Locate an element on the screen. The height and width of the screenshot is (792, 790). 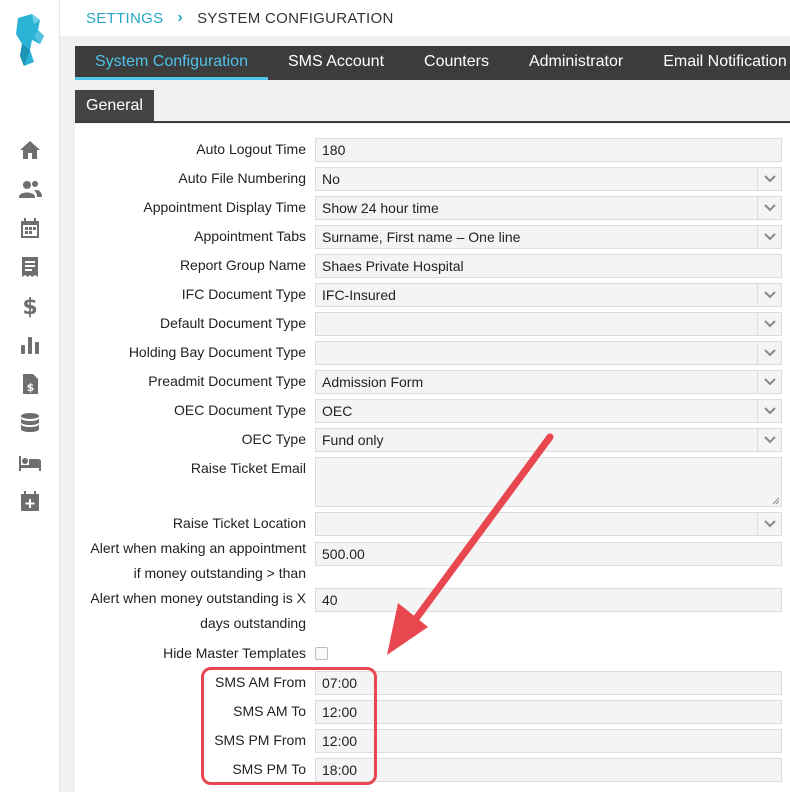
auto-logout-time-input: 180 is located at coordinates (548, 150).